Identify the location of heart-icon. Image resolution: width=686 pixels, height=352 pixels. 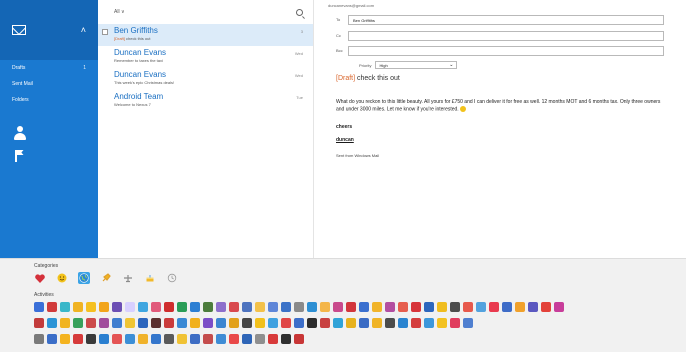
(40, 278).